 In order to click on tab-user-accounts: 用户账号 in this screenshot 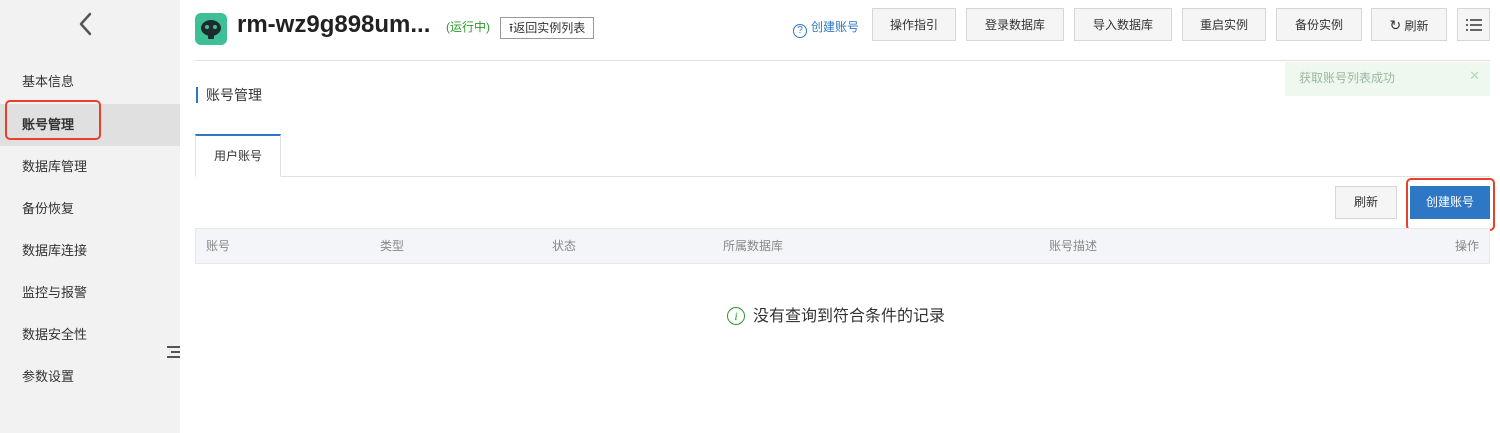, I will do `click(238, 155)`.